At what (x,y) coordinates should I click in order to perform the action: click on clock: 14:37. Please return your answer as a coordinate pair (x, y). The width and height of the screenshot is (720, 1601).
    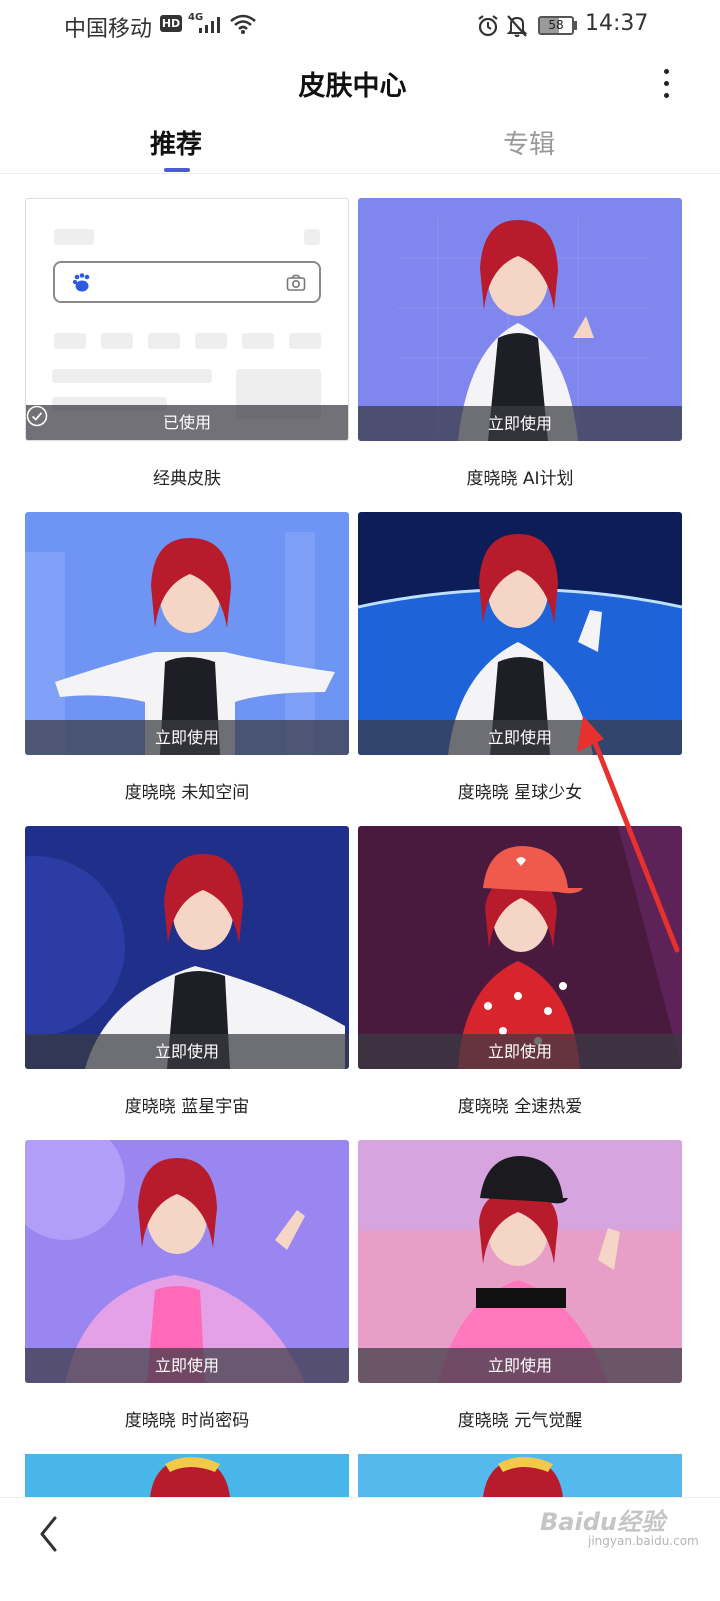
    Looking at the image, I should click on (617, 23).